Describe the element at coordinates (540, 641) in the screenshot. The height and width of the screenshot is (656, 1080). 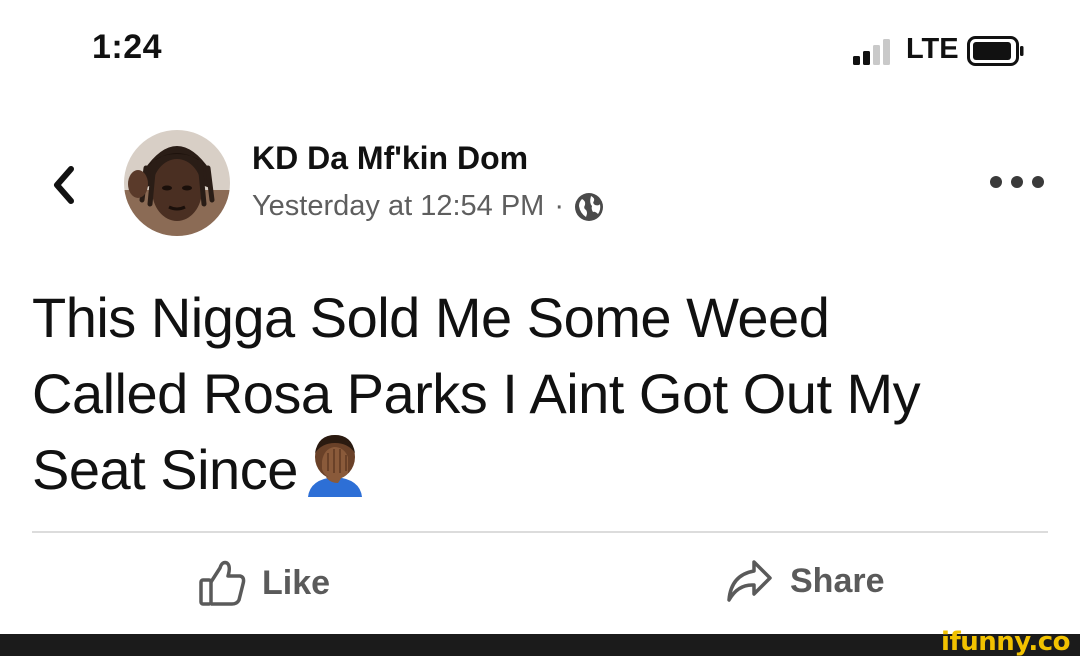
I see `watermark-bar: ifunny.co` at that location.